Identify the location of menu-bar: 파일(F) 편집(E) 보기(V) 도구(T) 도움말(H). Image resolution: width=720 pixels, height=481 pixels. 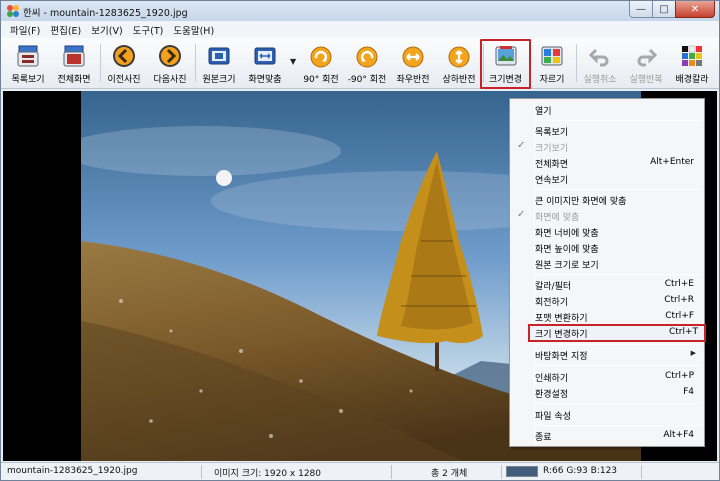
(360, 29).